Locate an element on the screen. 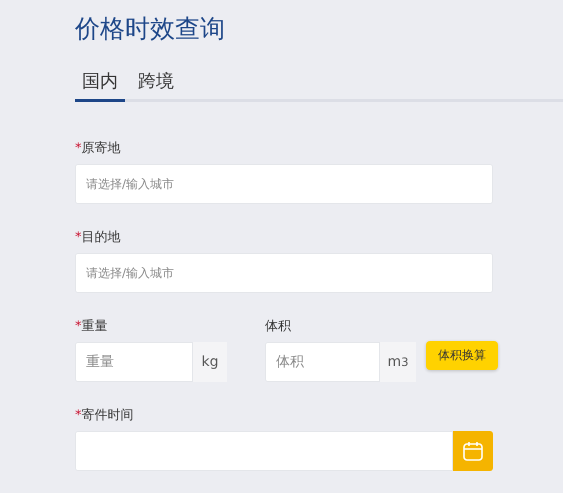 The image size is (563, 493). volume-field: 体积 is located at coordinates (322, 362).